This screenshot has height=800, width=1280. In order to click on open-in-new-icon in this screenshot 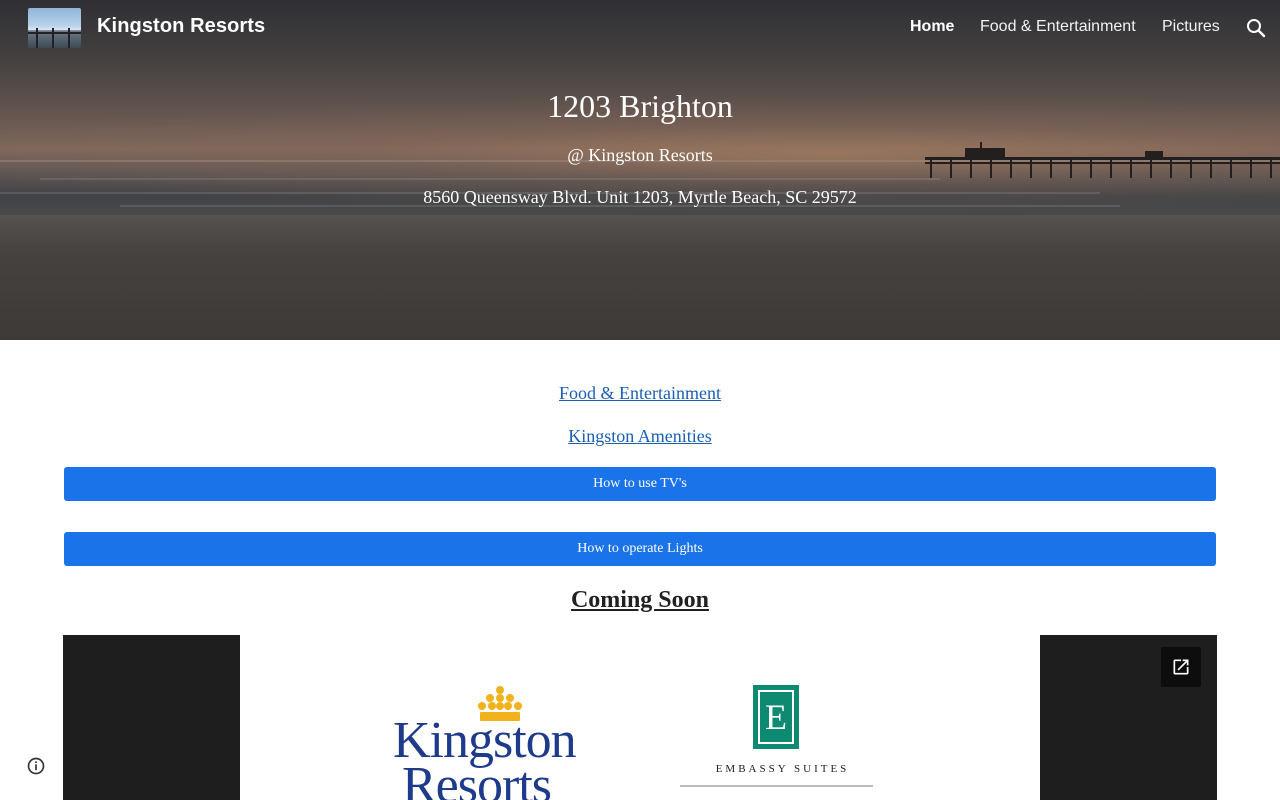, I will do `click(1181, 667)`.